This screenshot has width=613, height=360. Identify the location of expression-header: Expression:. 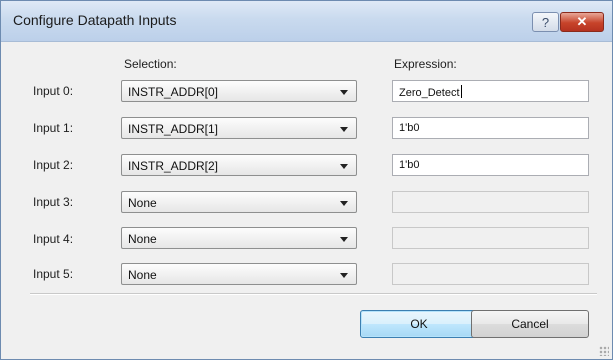
(425, 64).